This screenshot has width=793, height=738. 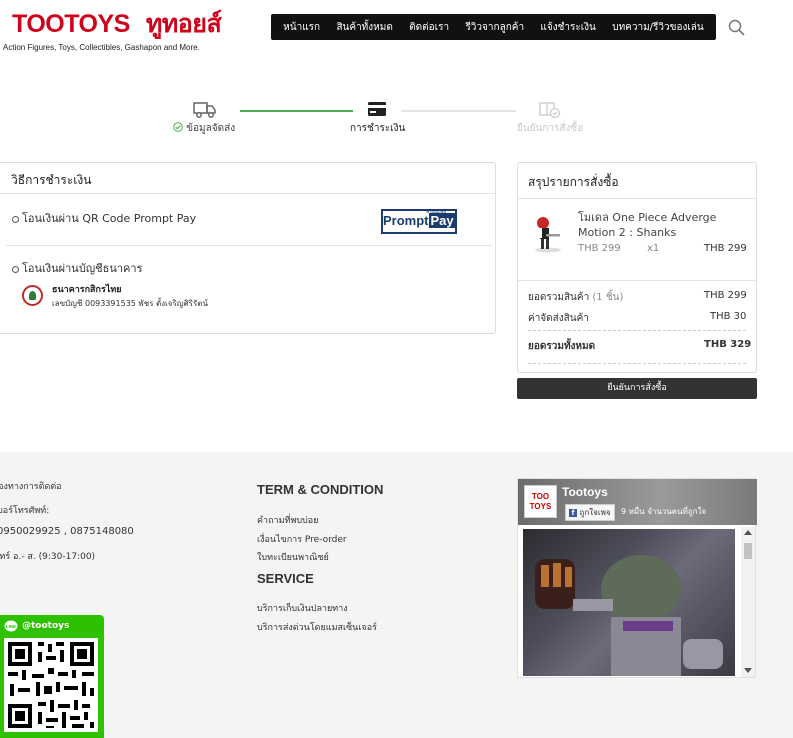 I want to click on line-id: @tootoys, so click(x=46, y=626).